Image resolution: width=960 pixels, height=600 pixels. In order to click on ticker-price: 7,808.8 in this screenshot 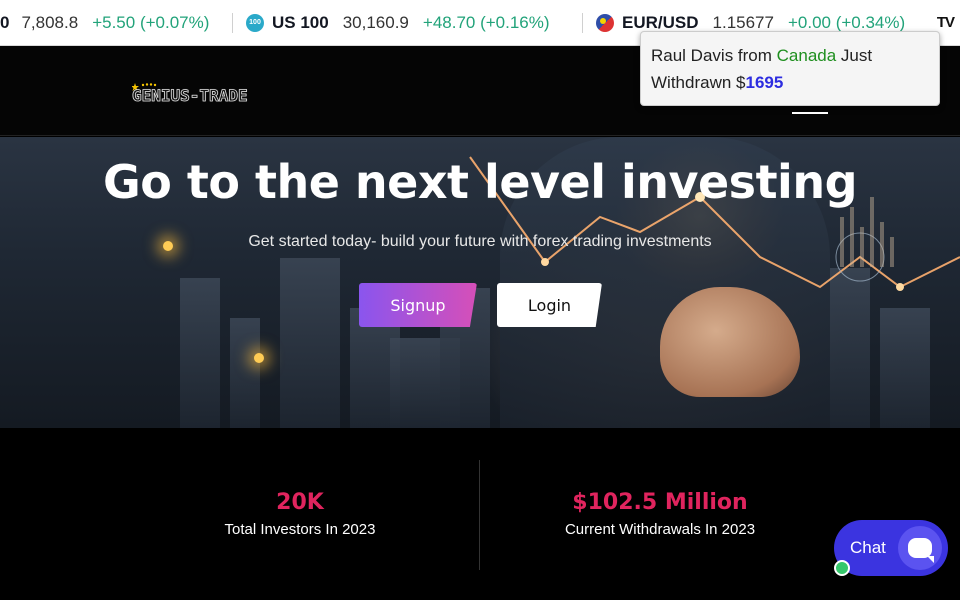, I will do `click(50, 22)`.